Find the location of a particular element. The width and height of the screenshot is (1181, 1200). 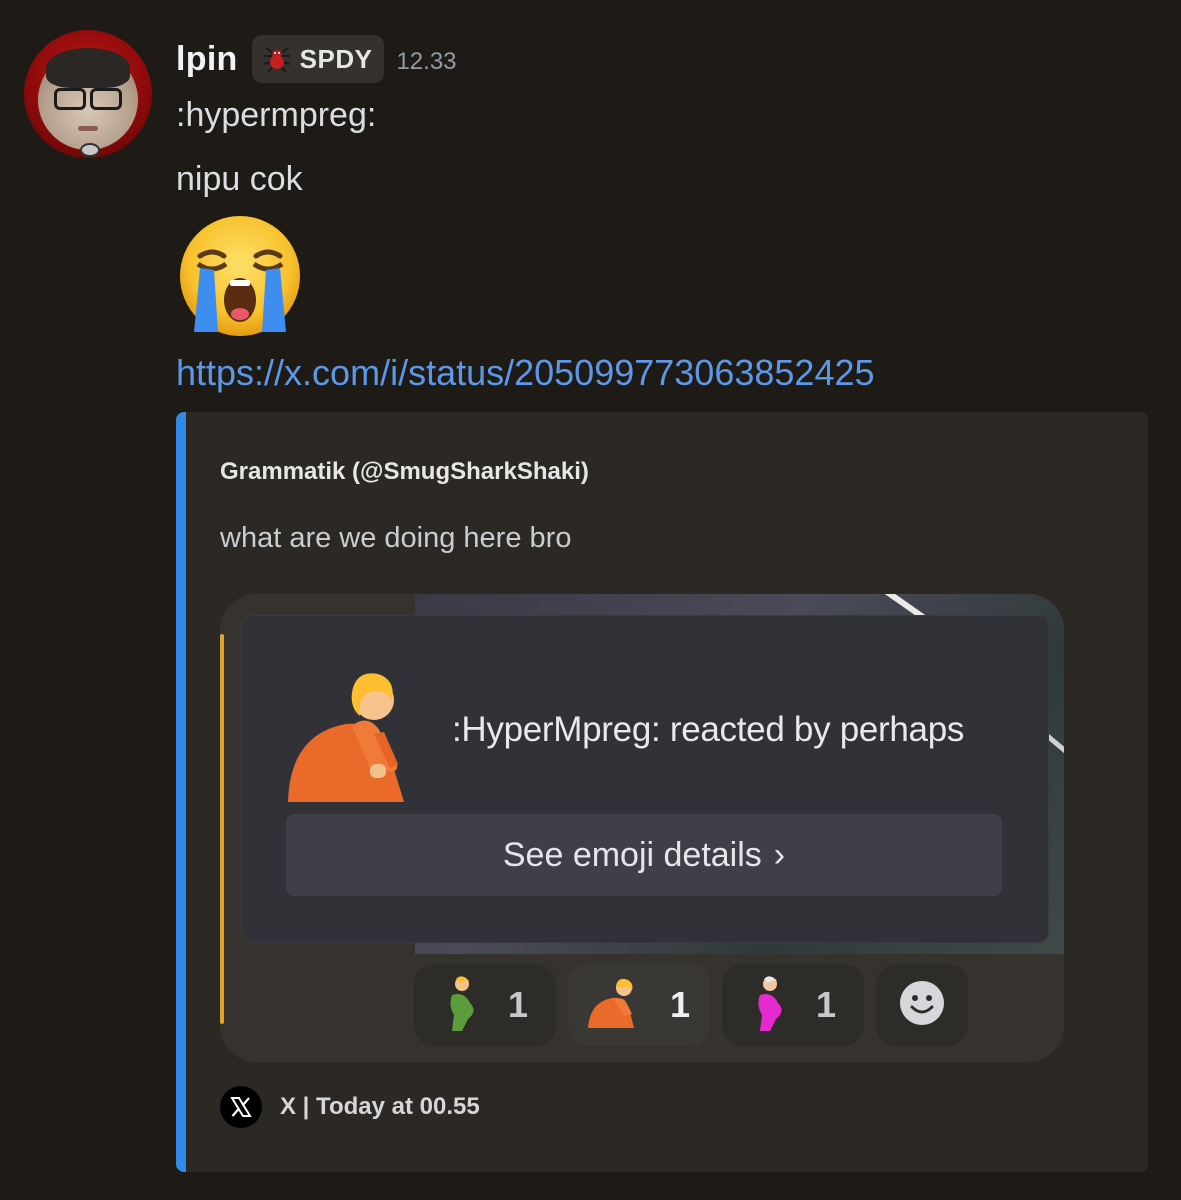

hyper-pregnant-orange-icon is located at coordinates (615, 1005).